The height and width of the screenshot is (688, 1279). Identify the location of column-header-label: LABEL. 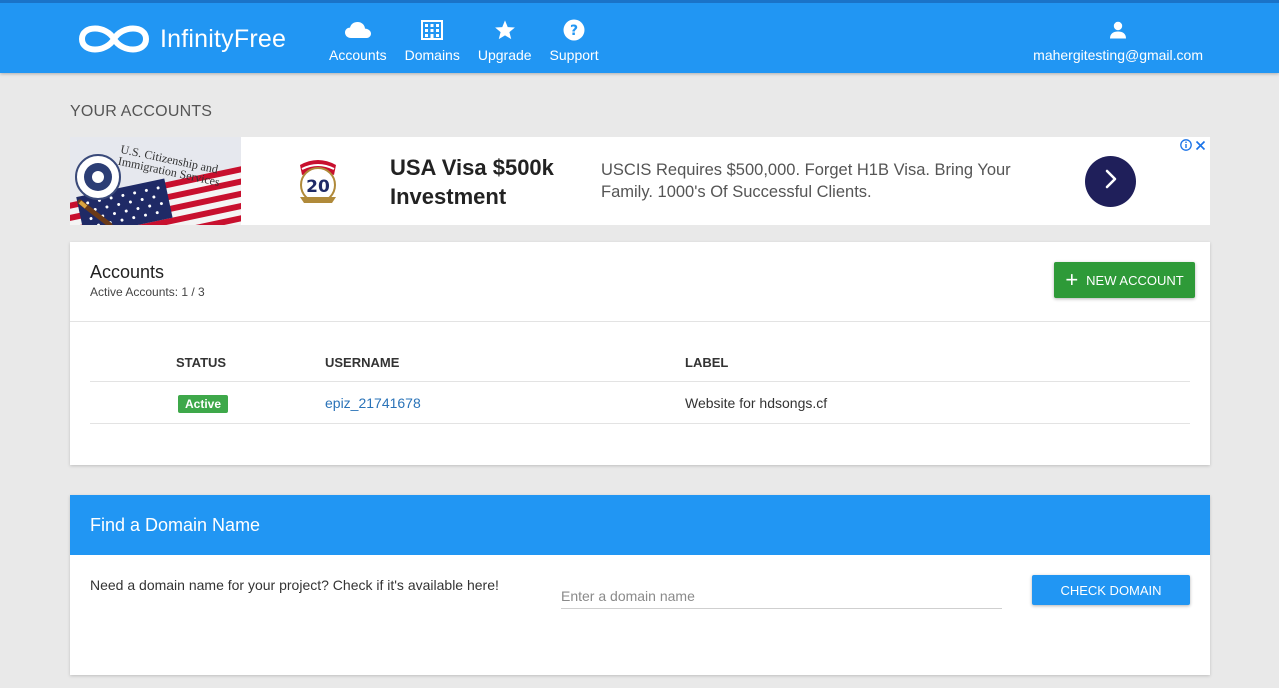
(706, 362).